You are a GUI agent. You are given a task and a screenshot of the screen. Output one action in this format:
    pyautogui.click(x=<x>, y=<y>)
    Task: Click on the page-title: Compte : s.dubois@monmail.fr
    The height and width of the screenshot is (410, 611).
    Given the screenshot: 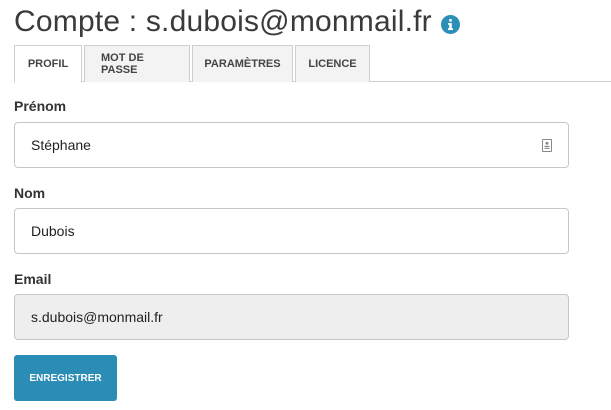 What is the action you would take?
    pyautogui.click(x=223, y=21)
    